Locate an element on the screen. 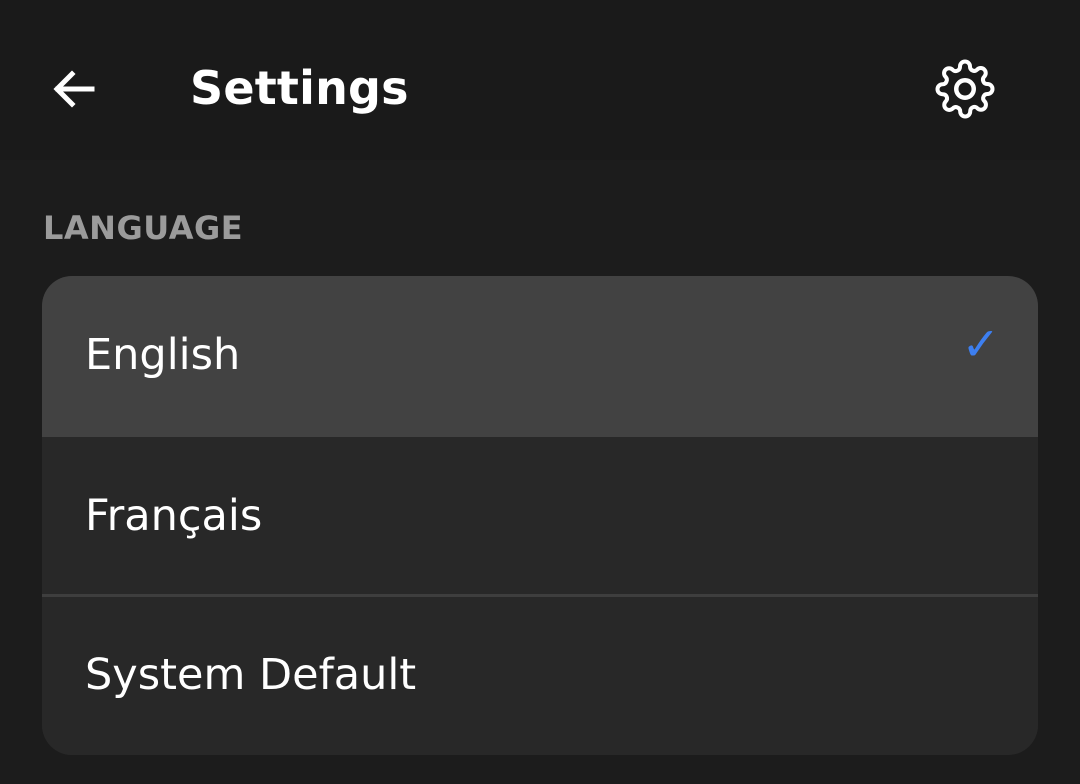 The image size is (1080, 784). gear-icon is located at coordinates (965, 89).